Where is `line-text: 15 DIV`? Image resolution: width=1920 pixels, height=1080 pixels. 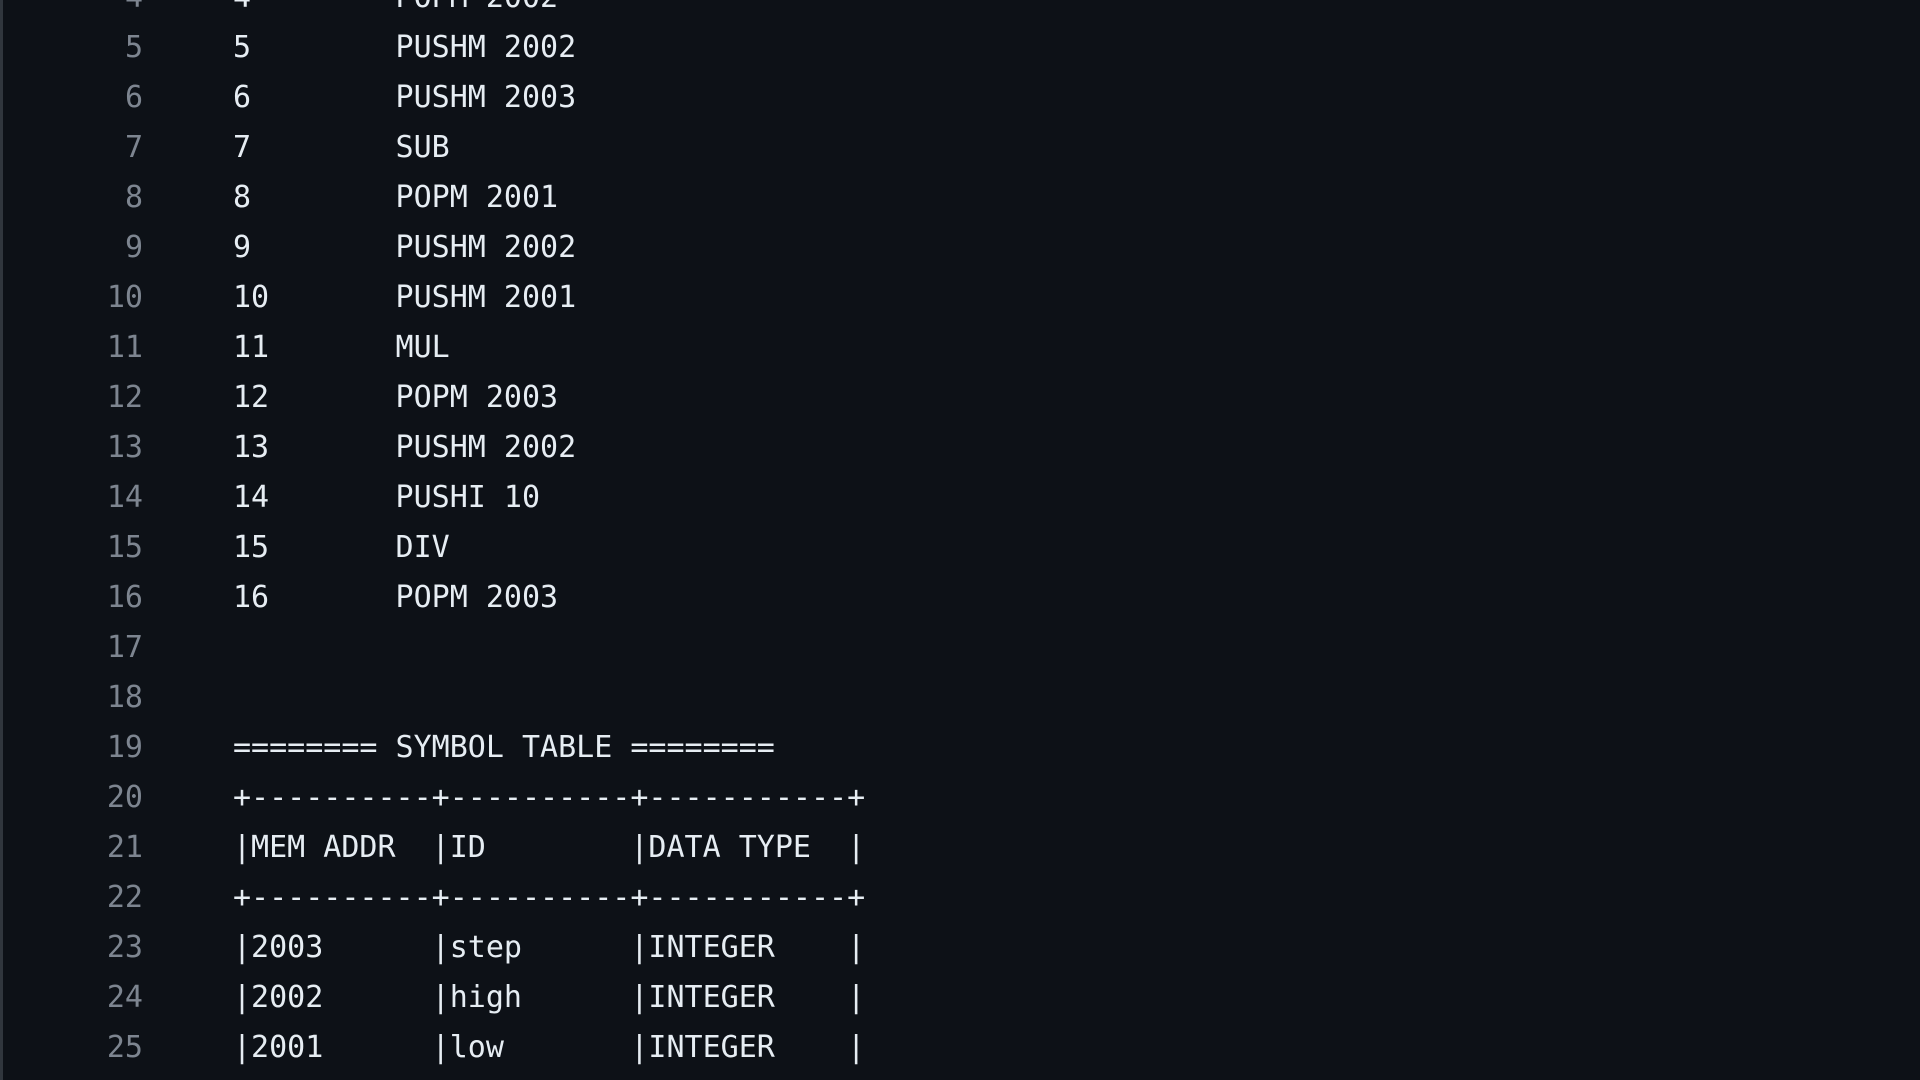 line-text: 15 DIV is located at coordinates (341, 547).